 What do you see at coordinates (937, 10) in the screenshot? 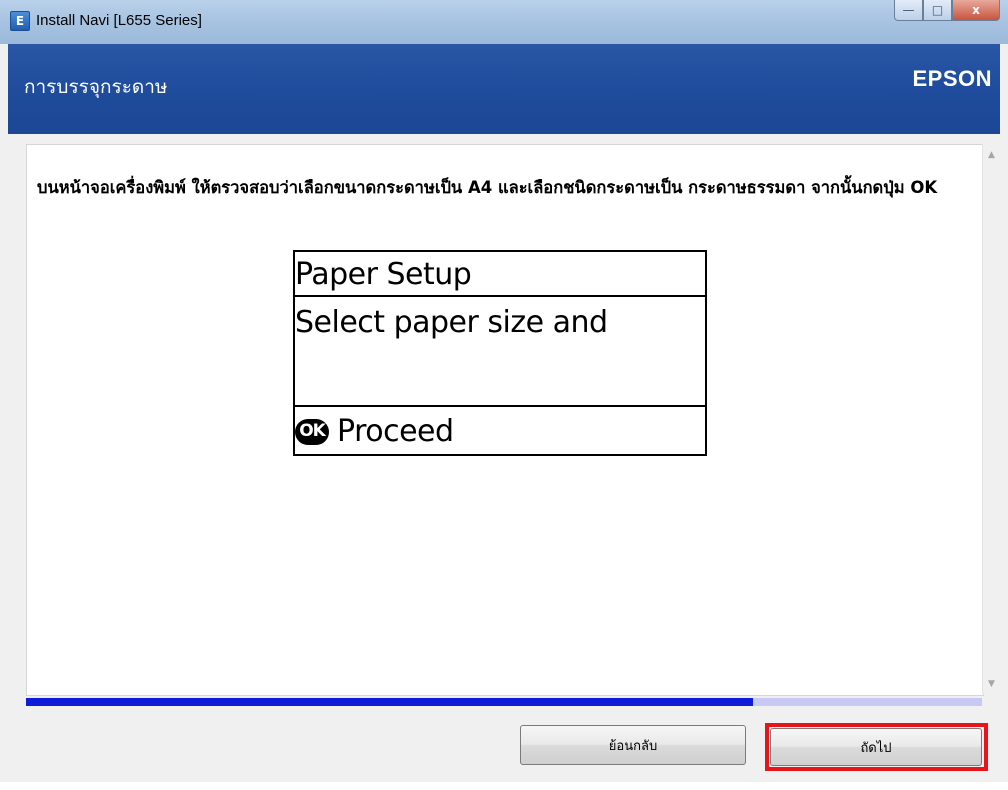
I see `maximize-button: □` at bounding box center [937, 10].